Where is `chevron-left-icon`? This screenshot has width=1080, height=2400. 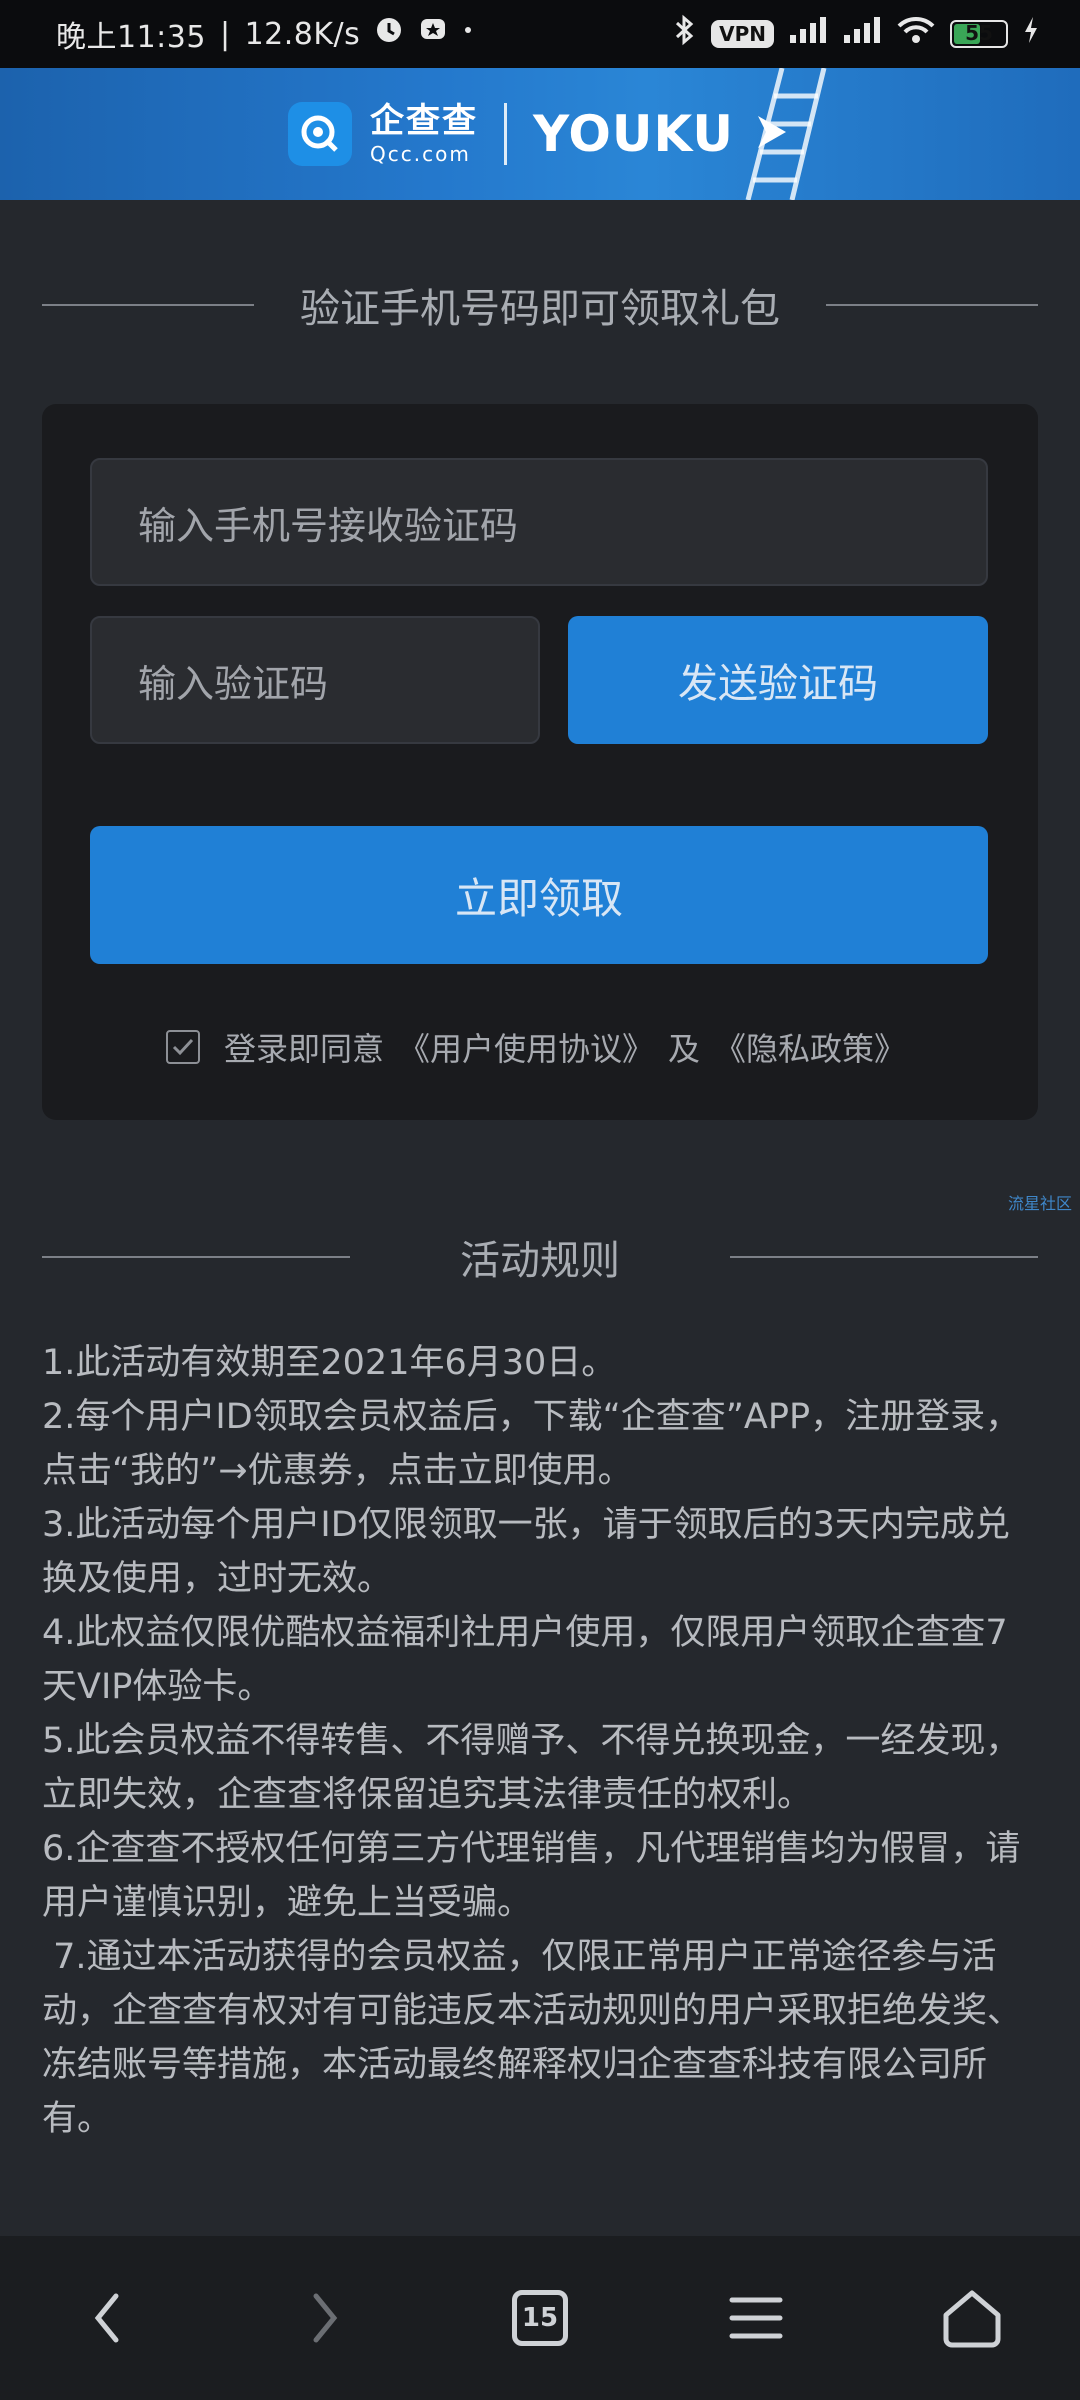
chevron-left-icon is located at coordinates (106, 2318).